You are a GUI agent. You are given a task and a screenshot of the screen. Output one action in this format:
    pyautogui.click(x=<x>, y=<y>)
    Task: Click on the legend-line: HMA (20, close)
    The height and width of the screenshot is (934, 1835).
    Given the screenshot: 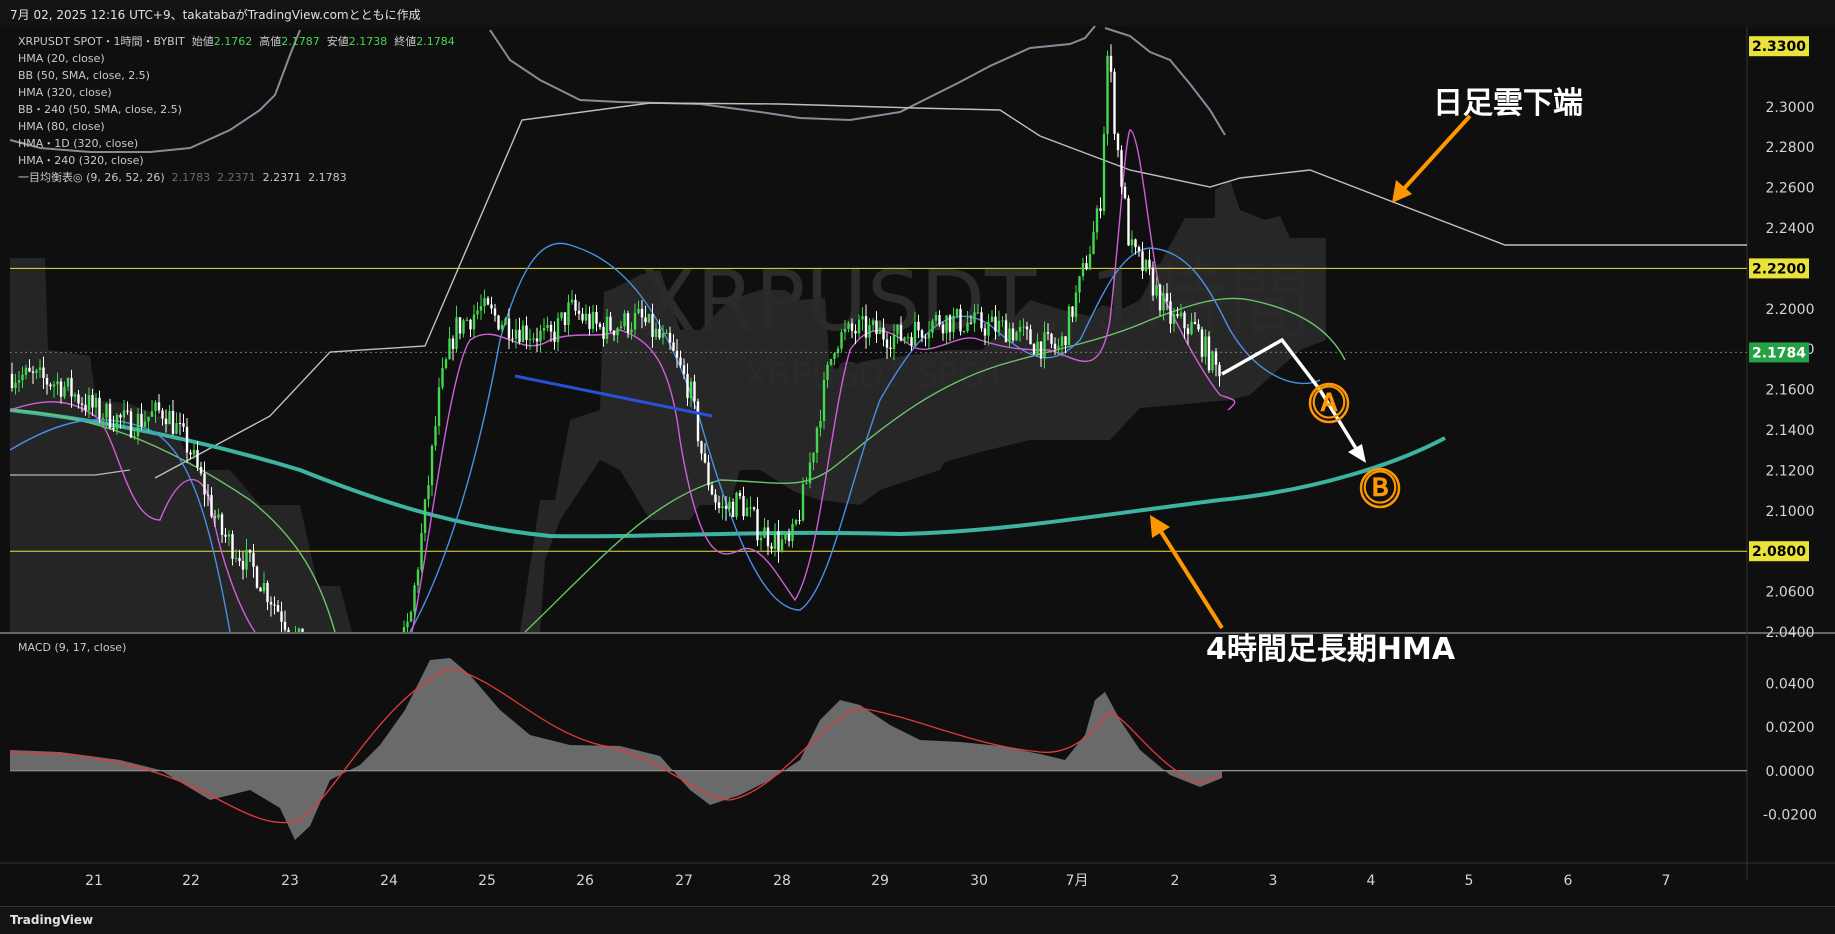 What is the action you would take?
    pyautogui.click(x=236, y=58)
    